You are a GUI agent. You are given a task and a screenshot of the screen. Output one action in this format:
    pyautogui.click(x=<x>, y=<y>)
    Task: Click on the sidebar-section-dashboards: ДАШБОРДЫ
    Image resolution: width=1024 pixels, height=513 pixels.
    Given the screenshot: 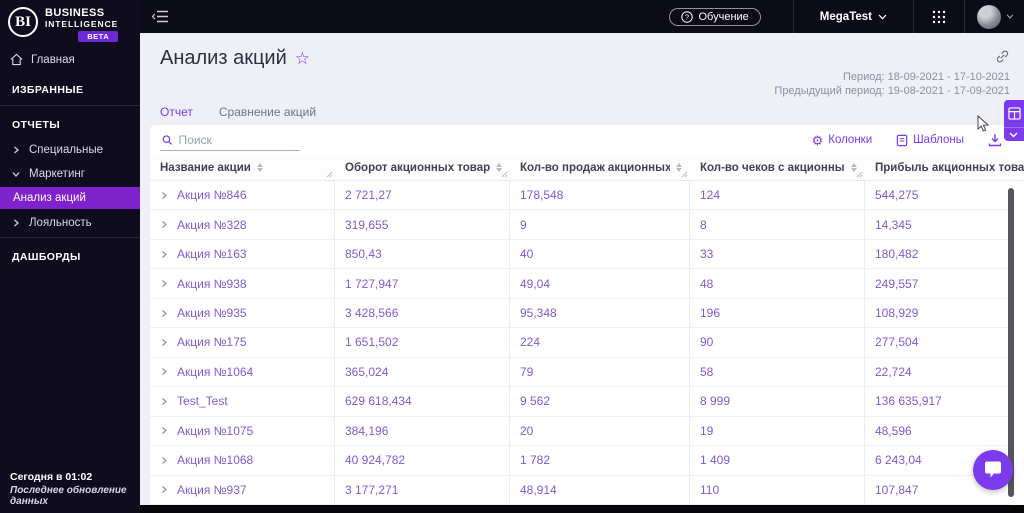 What is the action you would take?
    pyautogui.click(x=46, y=257)
    